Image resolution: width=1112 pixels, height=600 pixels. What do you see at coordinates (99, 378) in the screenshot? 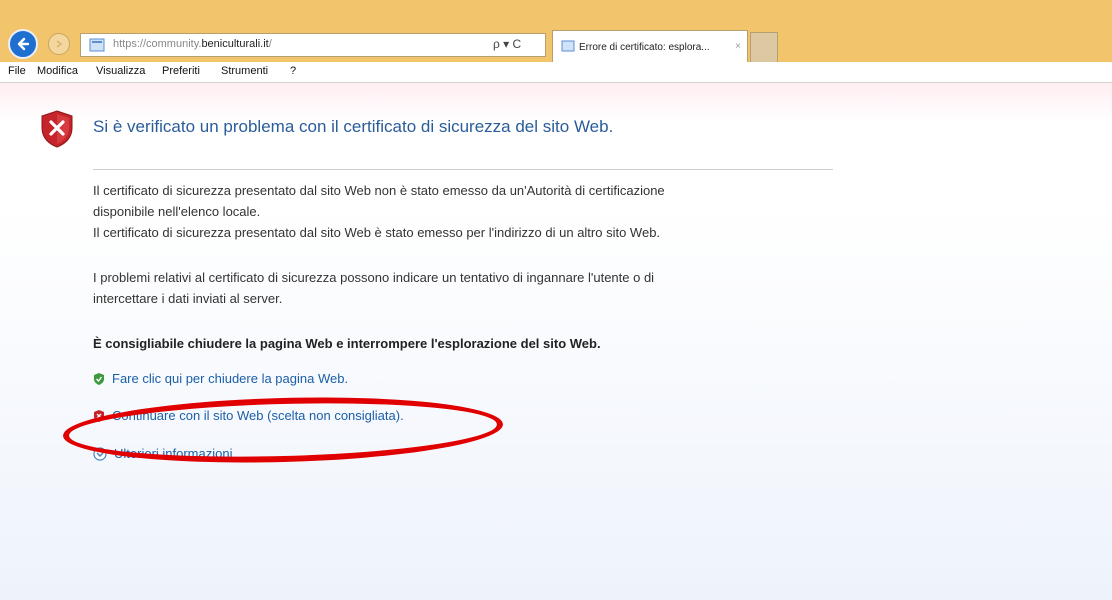
I see `green-shield-icon` at bounding box center [99, 378].